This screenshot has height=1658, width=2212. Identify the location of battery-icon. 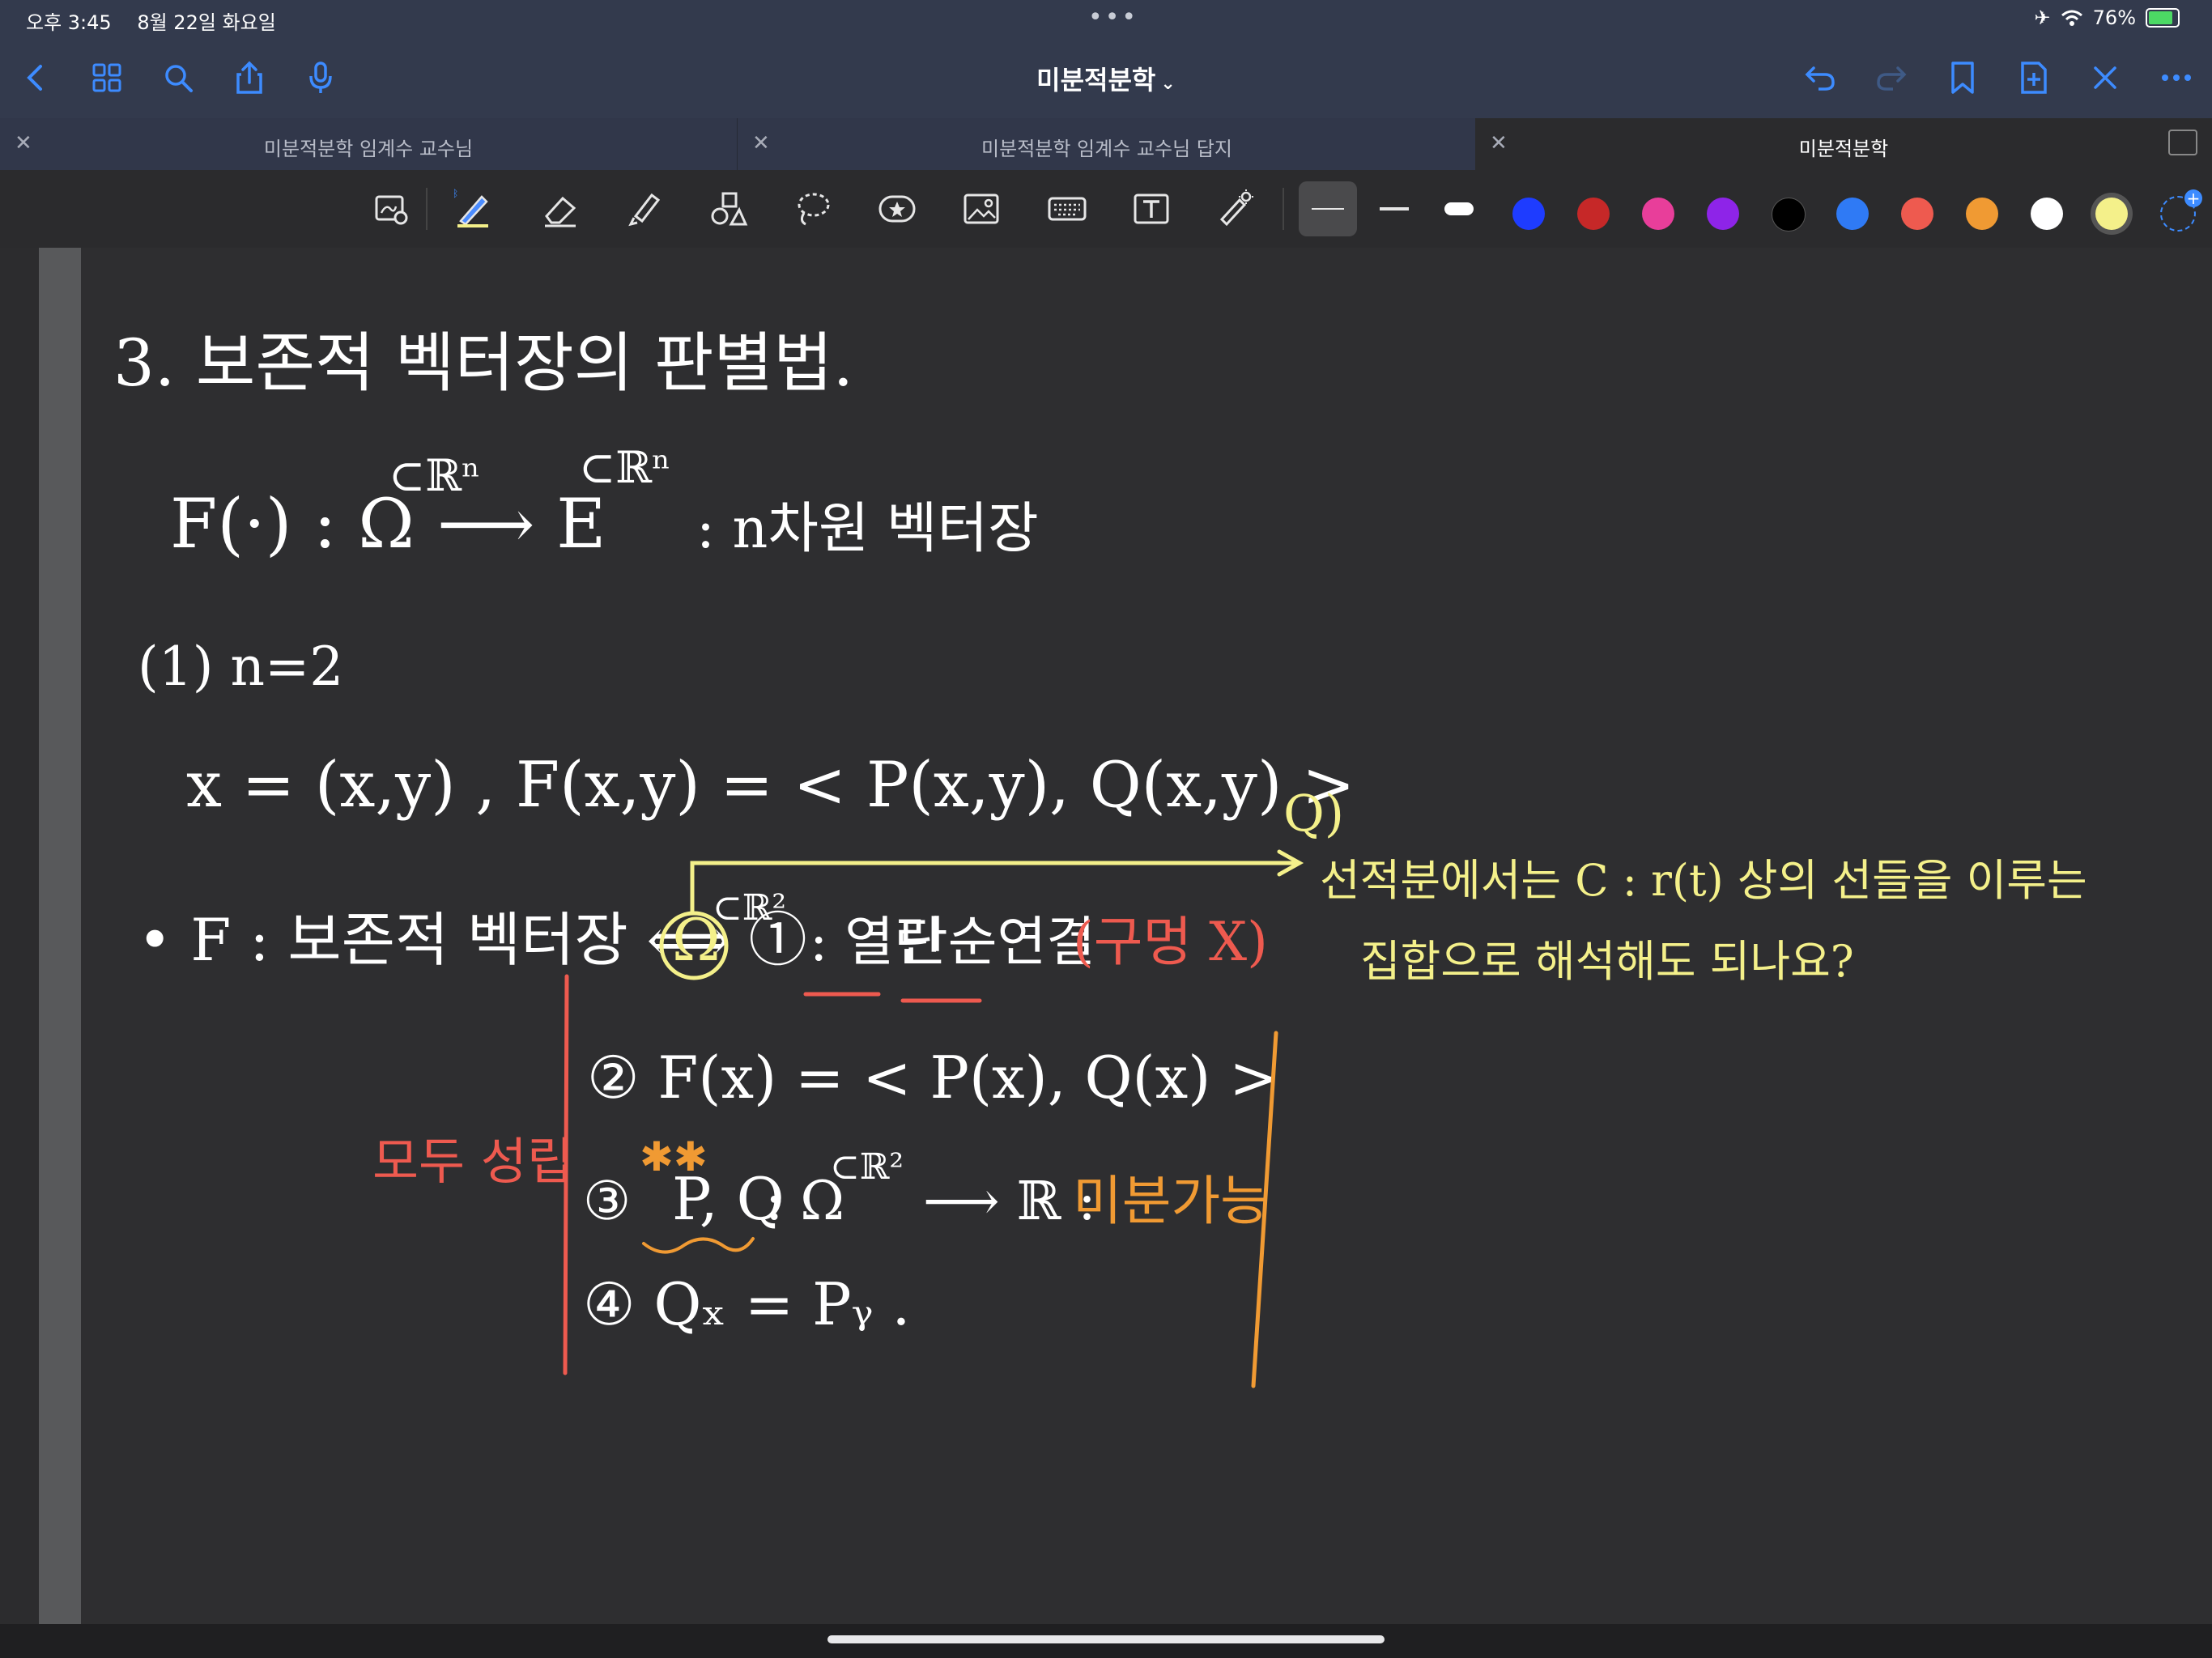
(2163, 18).